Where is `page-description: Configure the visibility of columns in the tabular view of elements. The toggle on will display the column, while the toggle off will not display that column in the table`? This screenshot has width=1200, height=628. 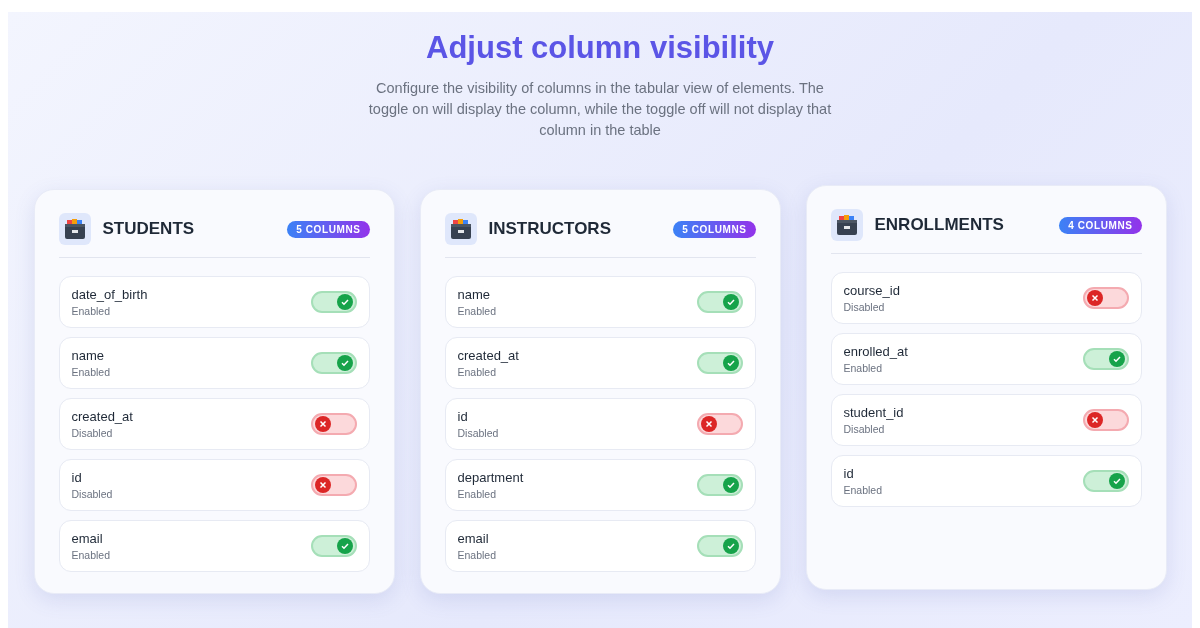 page-description: Configure the visibility of columns in the tabular view of elements. The toggle on will display the column, while the toggle off will not display that column in the table is located at coordinates (600, 109).